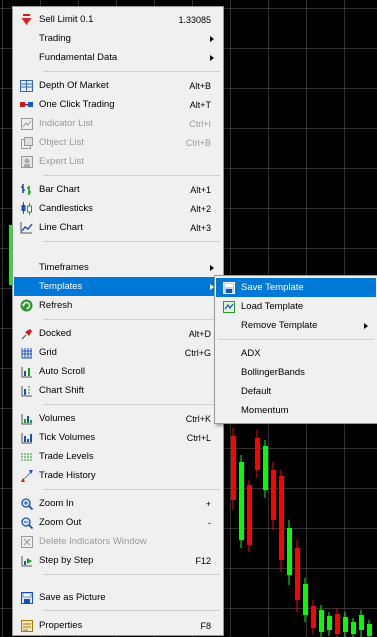 This screenshot has width=377, height=637. Describe the element at coordinates (64, 267) in the screenshot. I see `timeframes-label: Timeframes` at that location.